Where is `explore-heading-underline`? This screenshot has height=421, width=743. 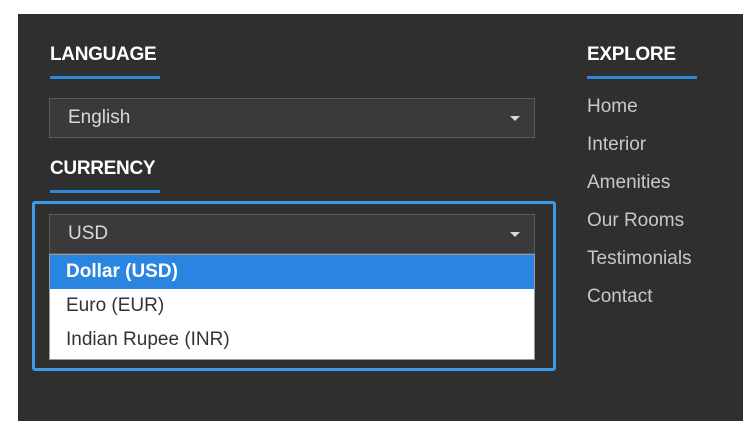 explore-heading-underline is located at coordinates (642, 77).